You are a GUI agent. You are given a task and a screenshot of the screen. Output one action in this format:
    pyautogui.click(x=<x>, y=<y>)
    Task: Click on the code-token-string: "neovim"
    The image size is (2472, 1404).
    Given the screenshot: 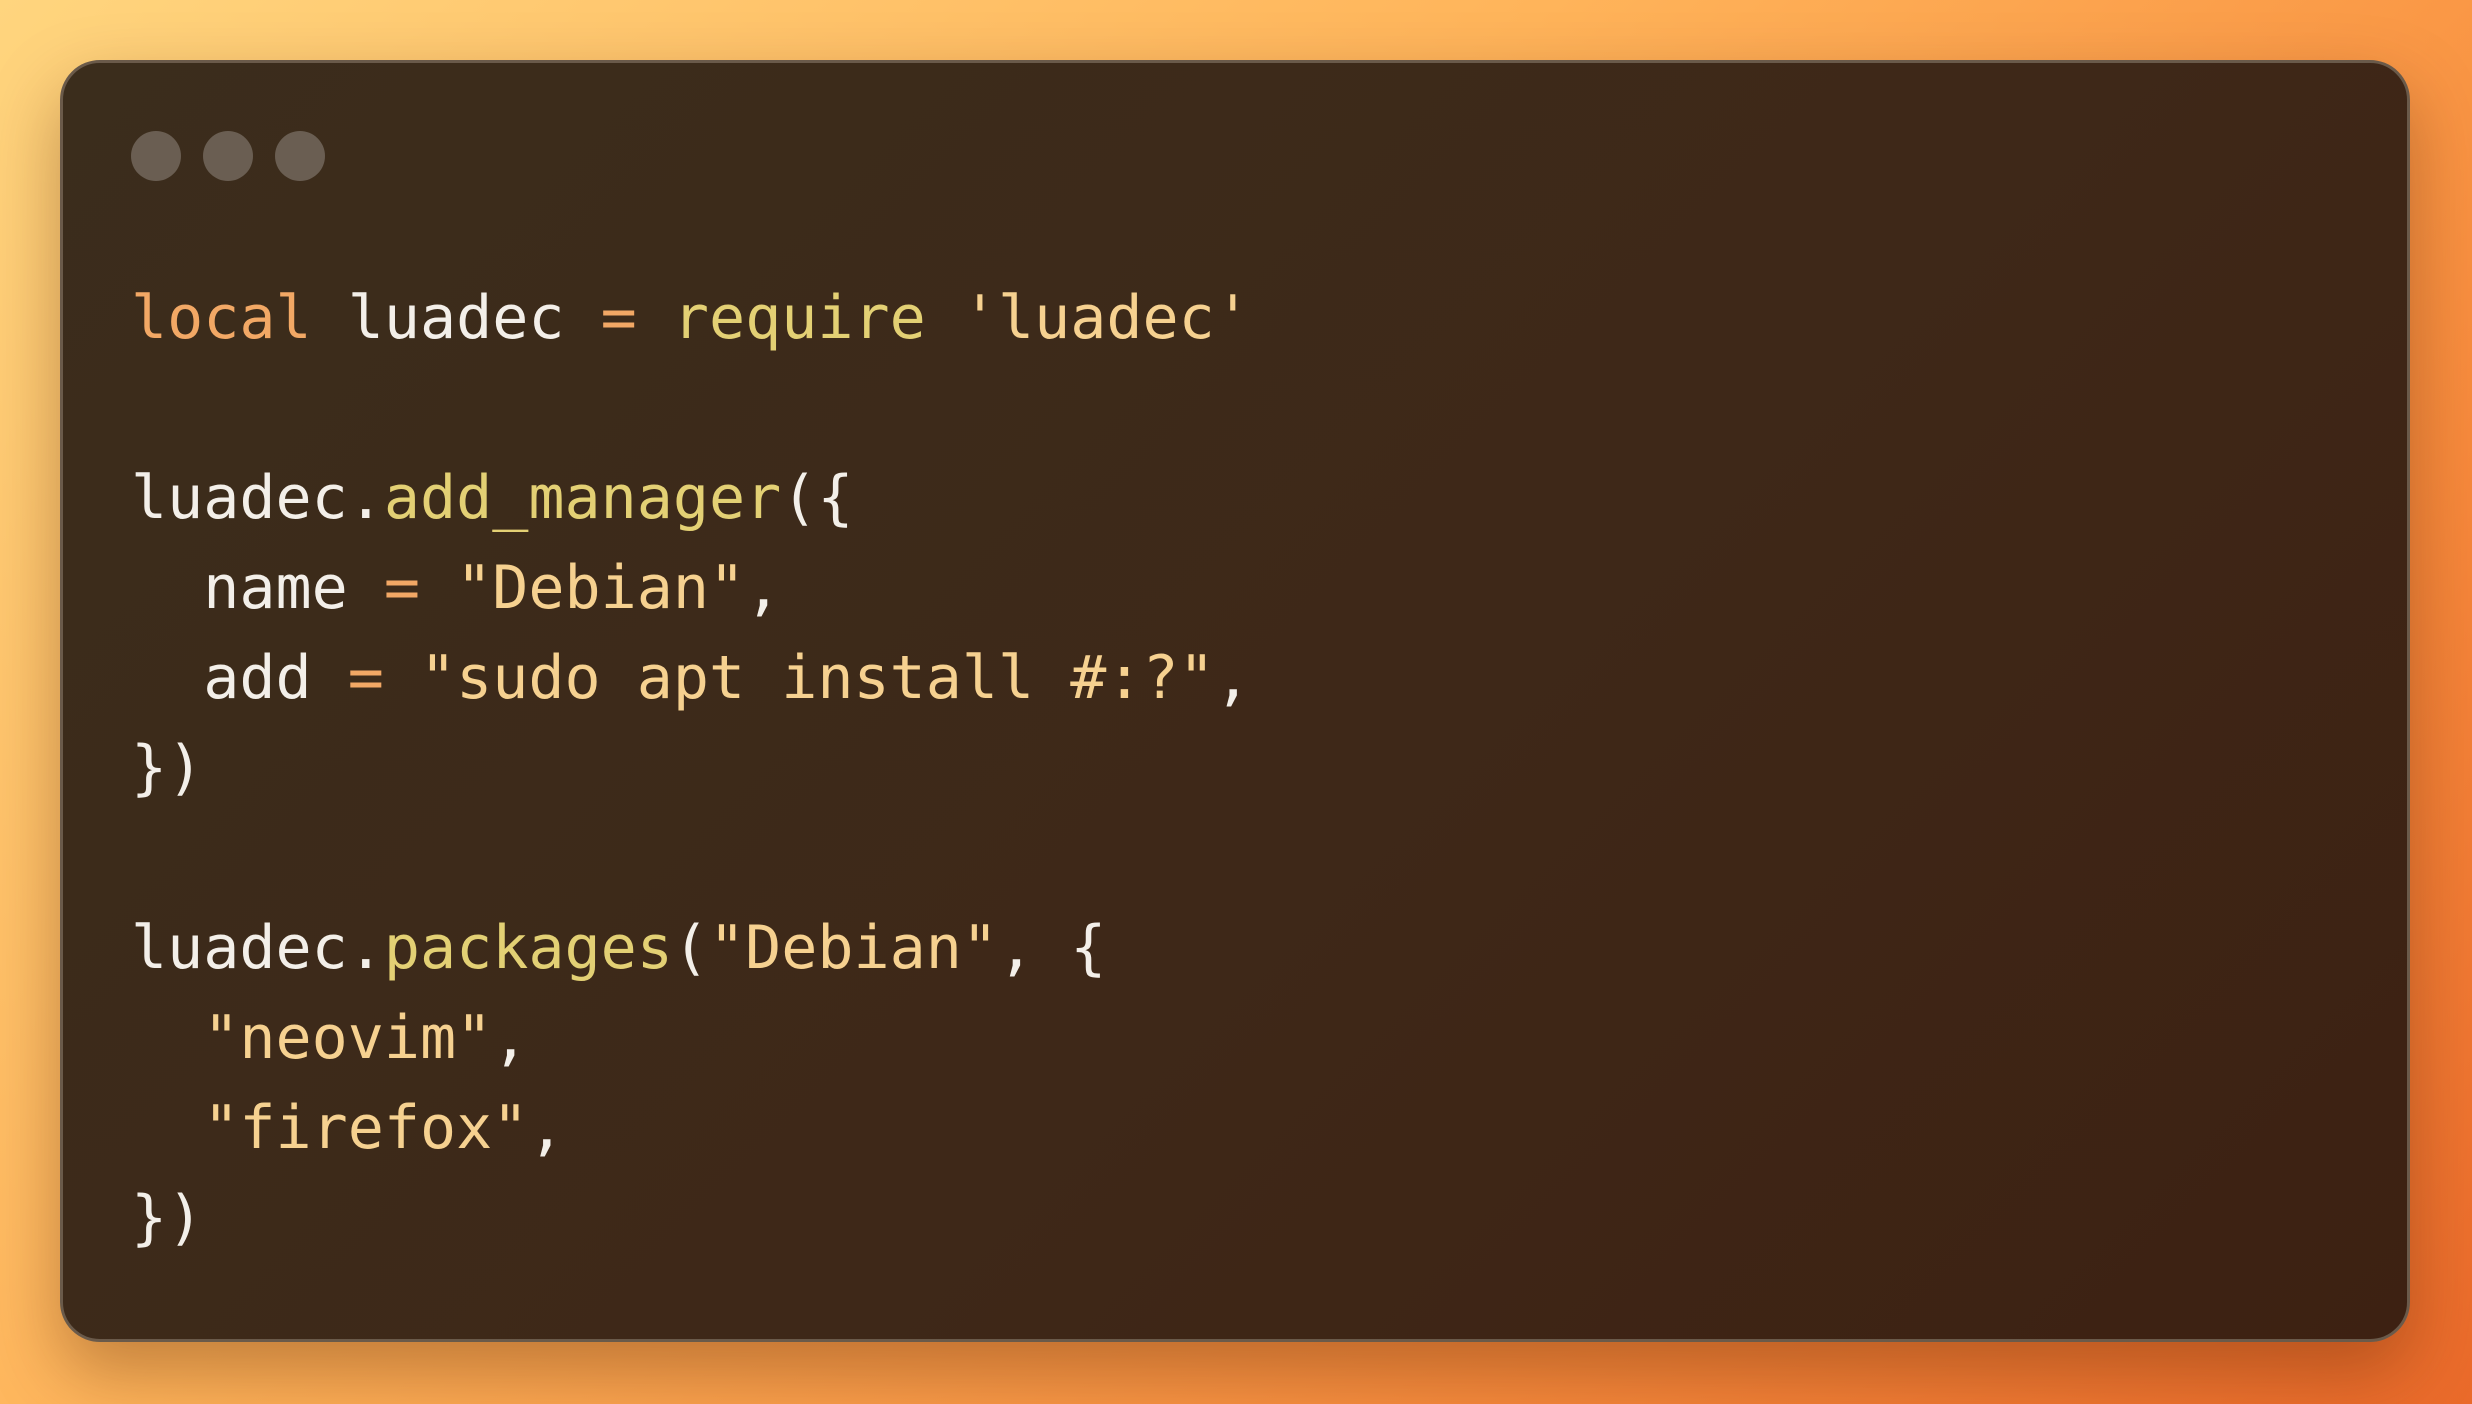 What is the action you would take?
    pyautogui.click(x=348, y=1038)
    